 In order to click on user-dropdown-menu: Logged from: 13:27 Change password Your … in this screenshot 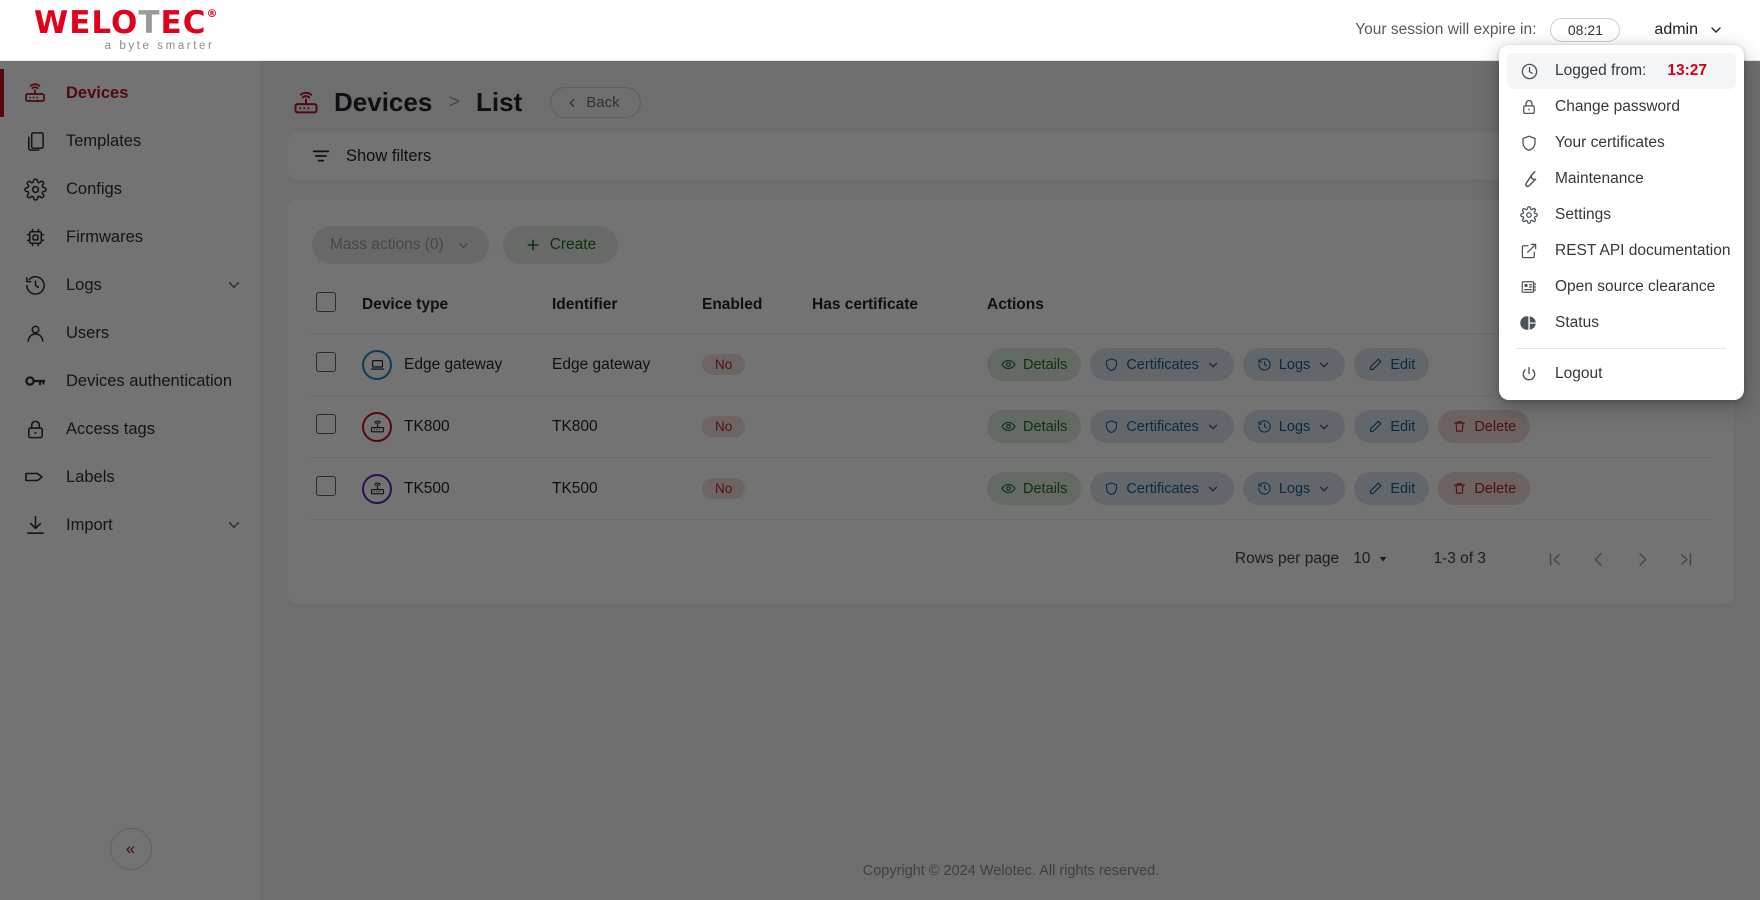, I will do `click(1621, 222)`.